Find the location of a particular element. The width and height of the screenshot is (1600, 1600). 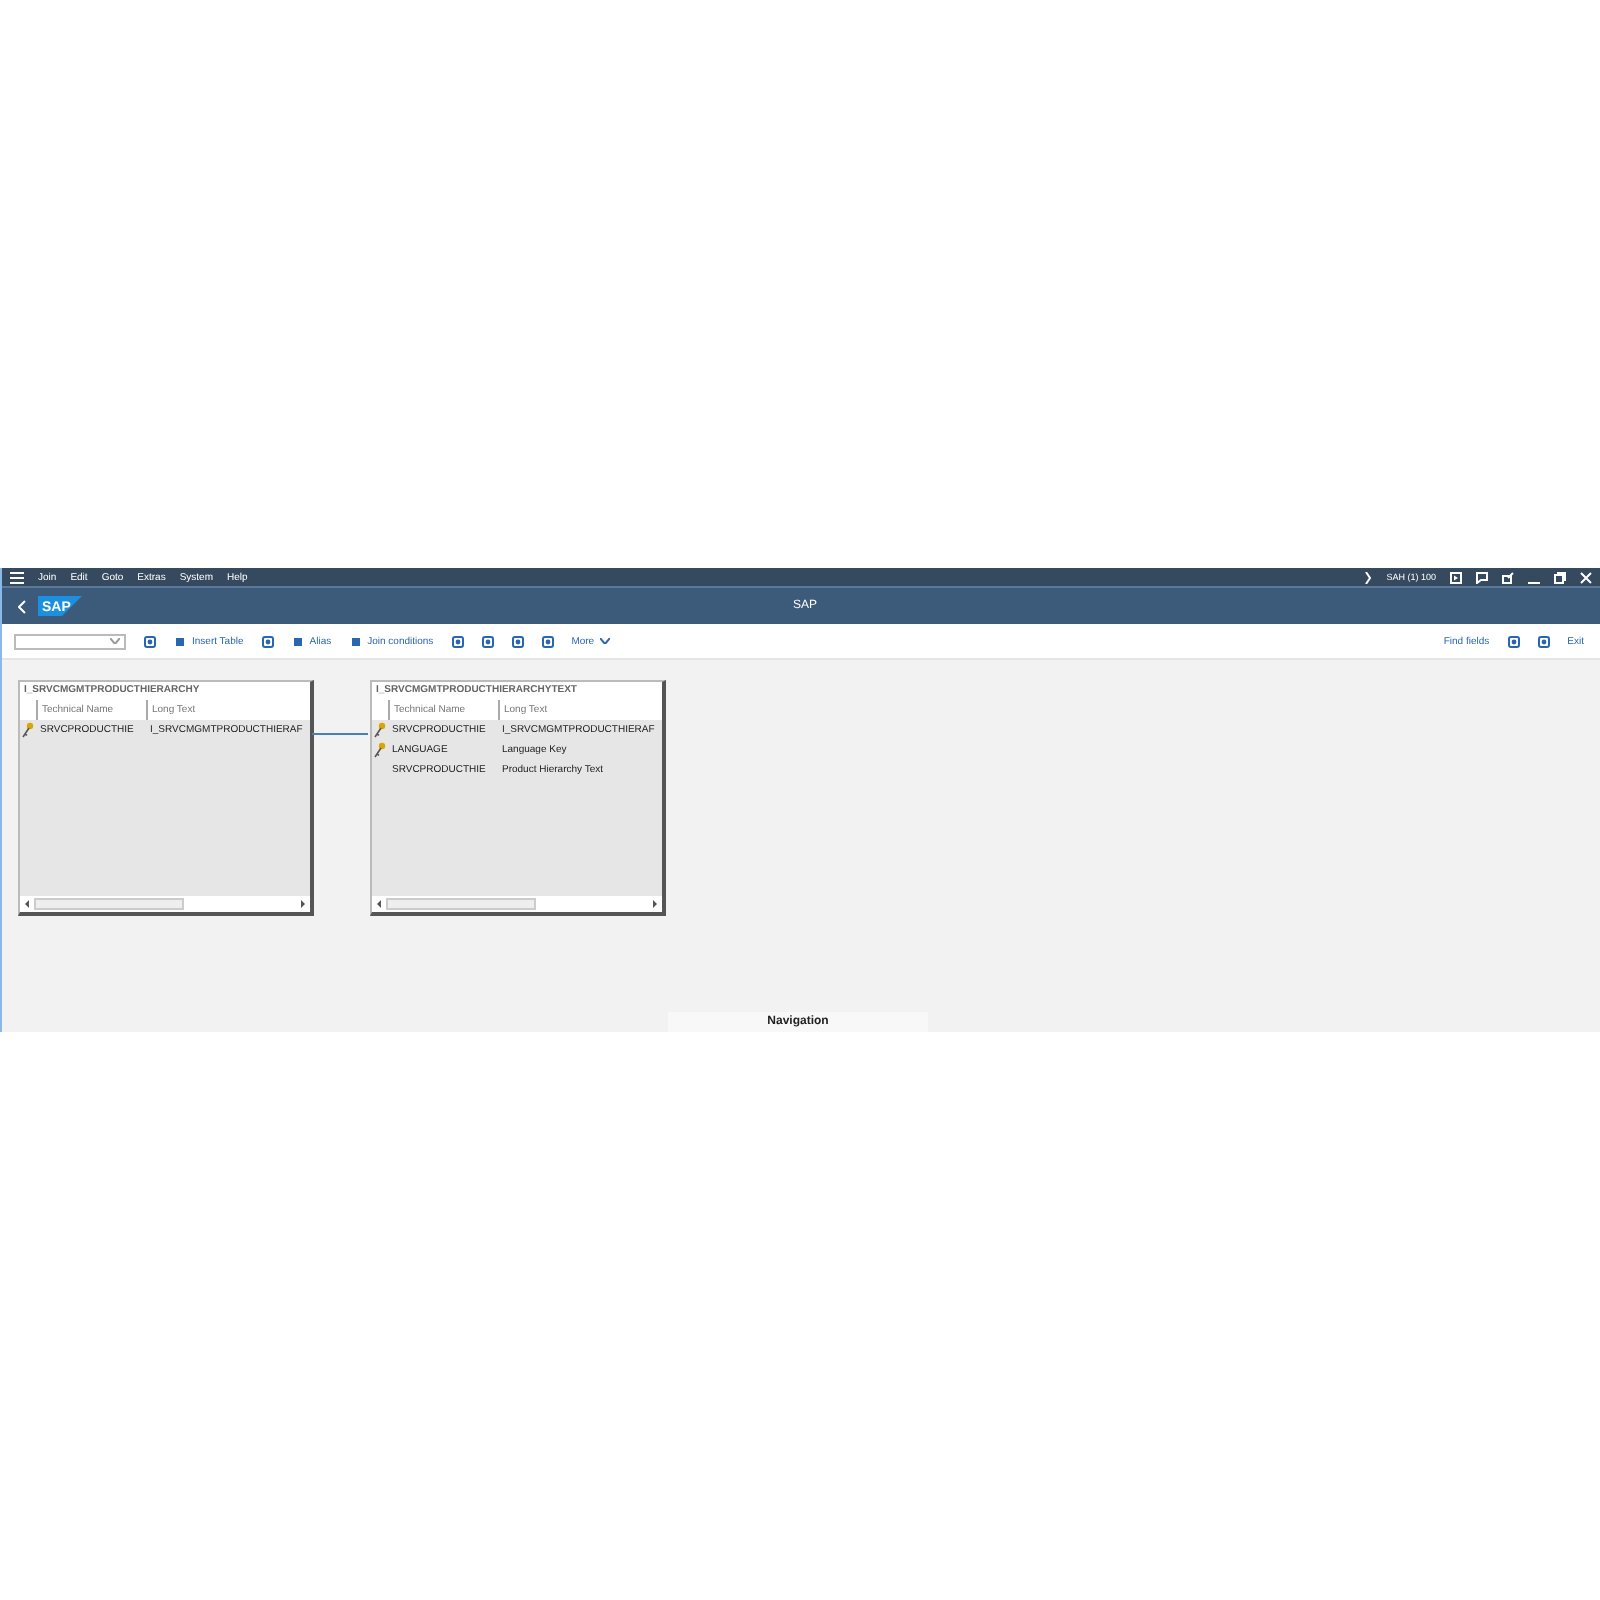

dropdown-field is located at coordinates (70, 641).